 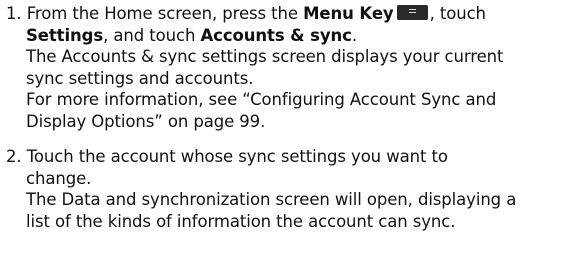 I want to click on step-1-line-6: Display Options” on page 99., so click(x=146, y=121).